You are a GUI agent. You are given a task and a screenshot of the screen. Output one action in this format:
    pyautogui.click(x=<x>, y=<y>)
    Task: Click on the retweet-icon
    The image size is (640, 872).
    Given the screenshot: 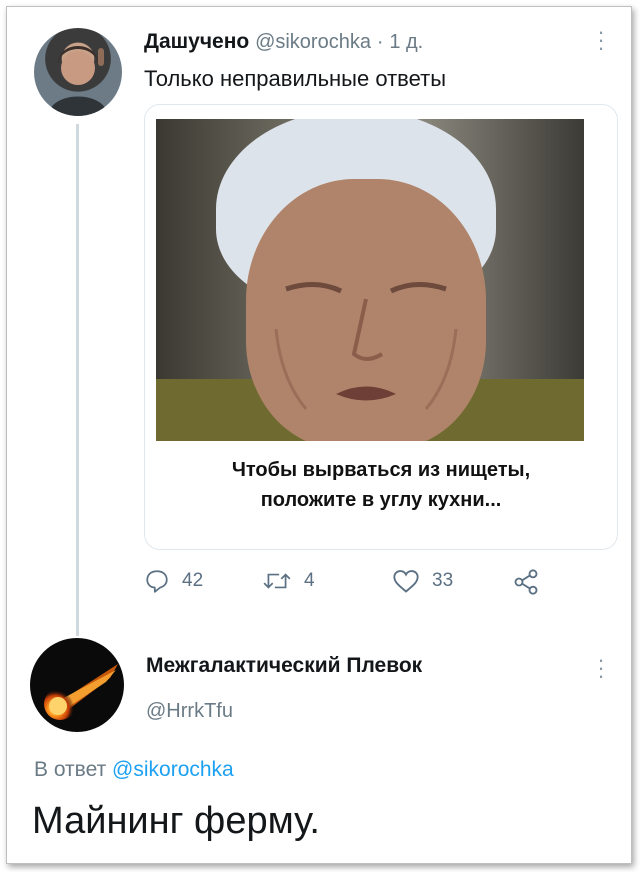 What is the action you would take?
    pyautogui.click(x=277, y=581)
    